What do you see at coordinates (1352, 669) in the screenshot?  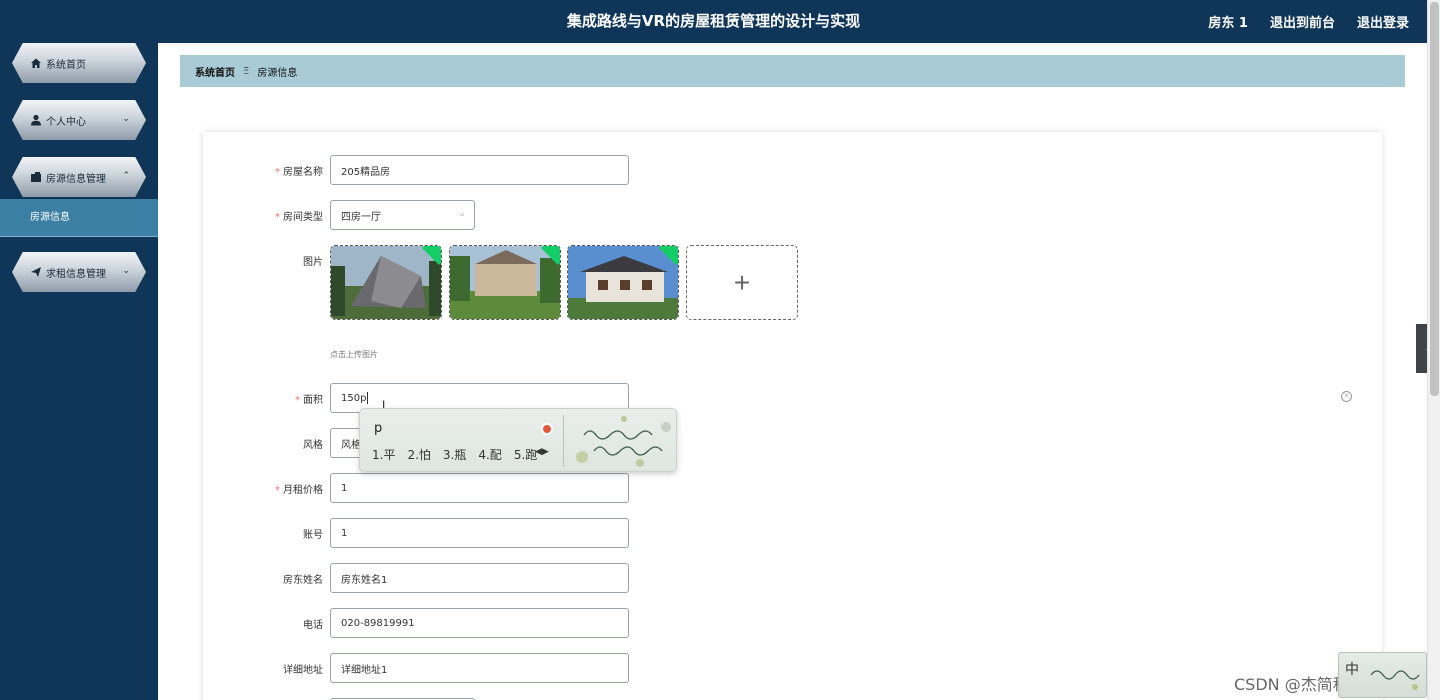 I see `ime-mode-label: 中` at bounding box center [1352, 669].